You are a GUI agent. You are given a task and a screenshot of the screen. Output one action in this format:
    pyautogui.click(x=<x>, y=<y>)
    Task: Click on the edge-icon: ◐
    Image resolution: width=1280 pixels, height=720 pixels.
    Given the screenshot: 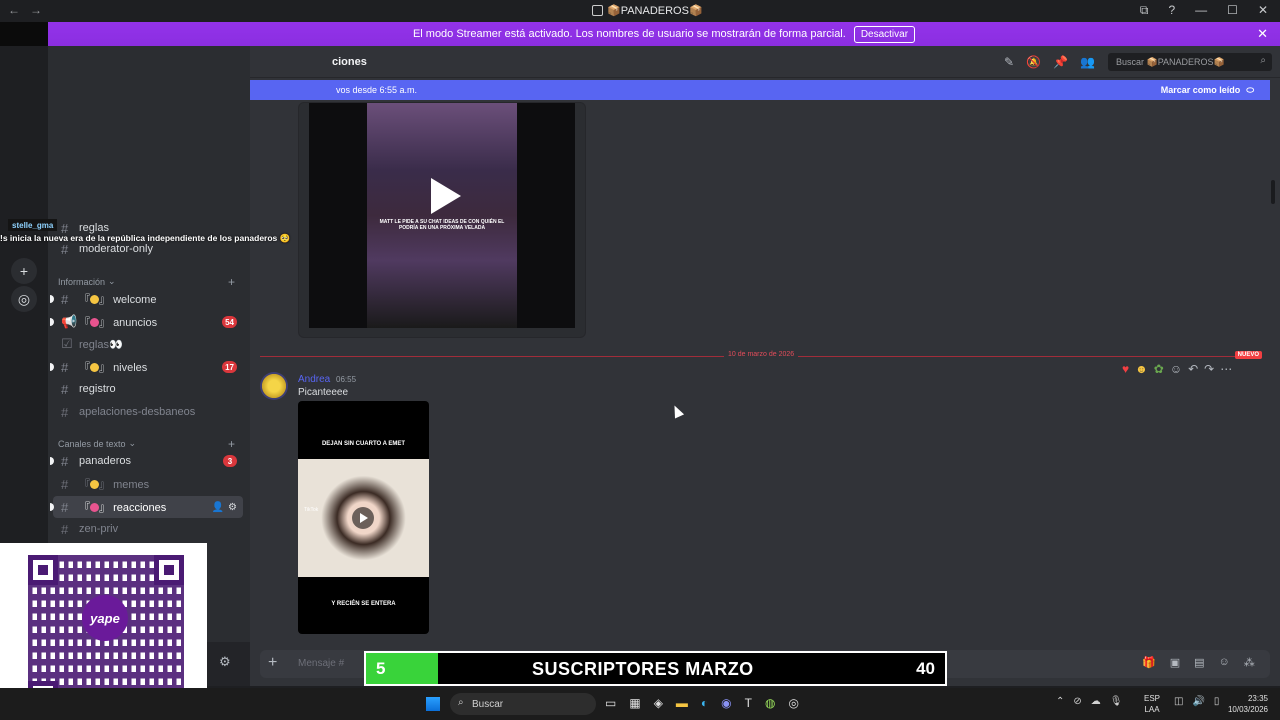 What is the action you would take?
    pyautogui.click(x=704, y=703)
    